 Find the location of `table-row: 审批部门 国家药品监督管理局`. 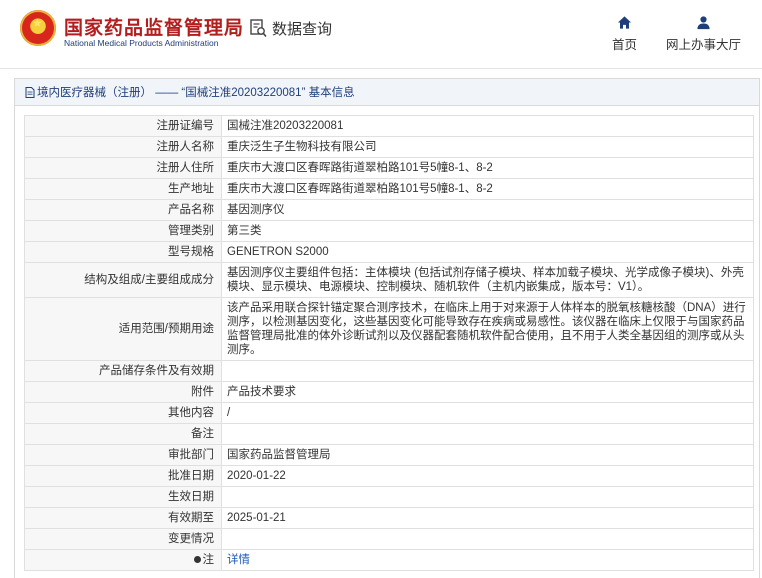

table-row: 审批部门 国家药品监督管理局 is located at coordinates (389, 455).